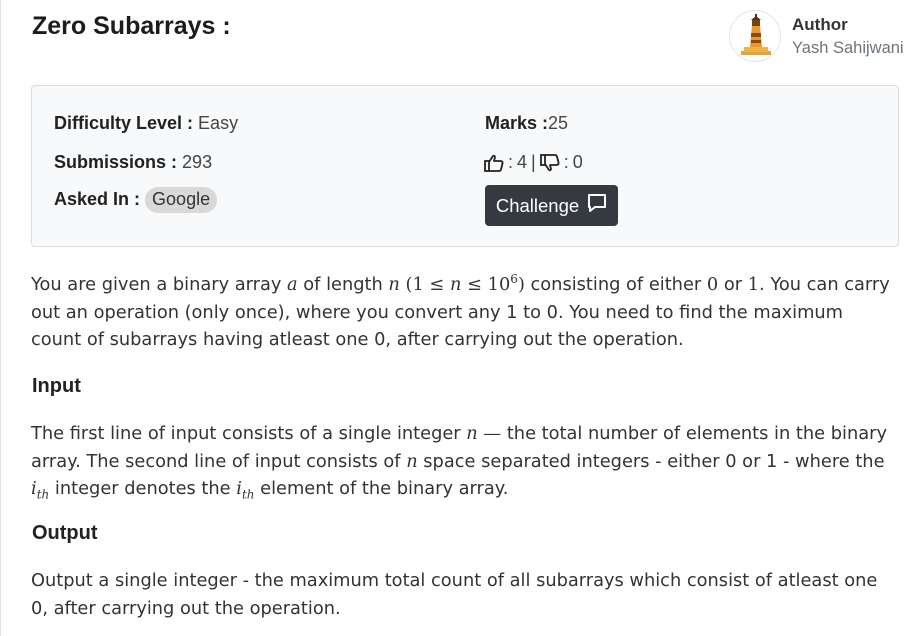 This screenshot has height=636, width=904. I want to click on difficulty-row: Difficulty Level : Easy, so click(146, 123).